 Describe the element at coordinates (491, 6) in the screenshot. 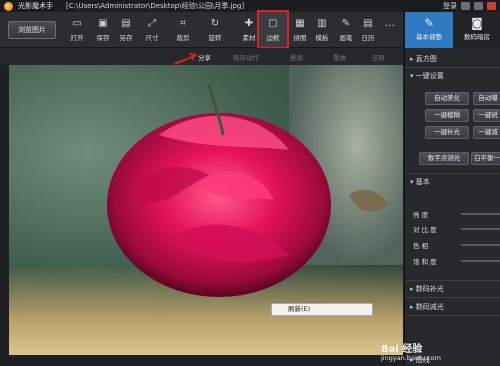

I see `close-icon` at that location.